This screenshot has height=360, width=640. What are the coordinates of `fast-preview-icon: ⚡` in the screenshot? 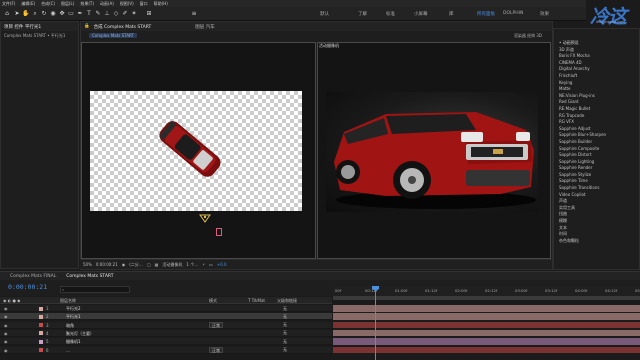 It's located at (203, 264).